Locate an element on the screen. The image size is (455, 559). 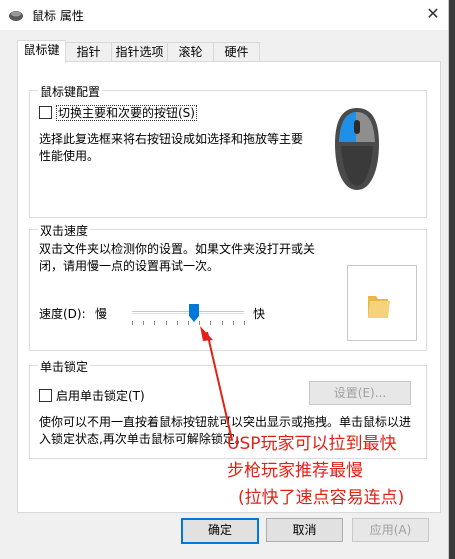
tab-buttons: 鼠标键 is located at coordinates (41, 51).